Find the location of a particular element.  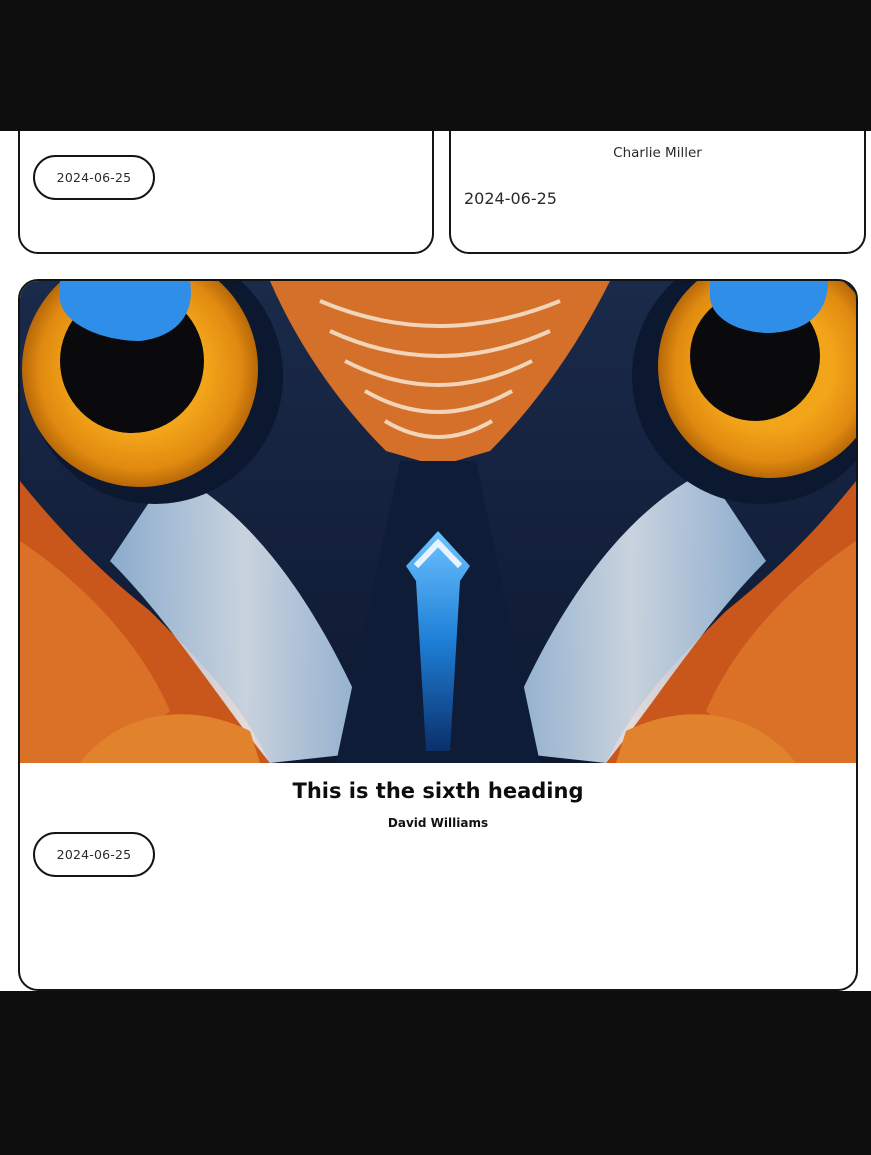

post-author: Anushka is located at coordinates (236, 135).